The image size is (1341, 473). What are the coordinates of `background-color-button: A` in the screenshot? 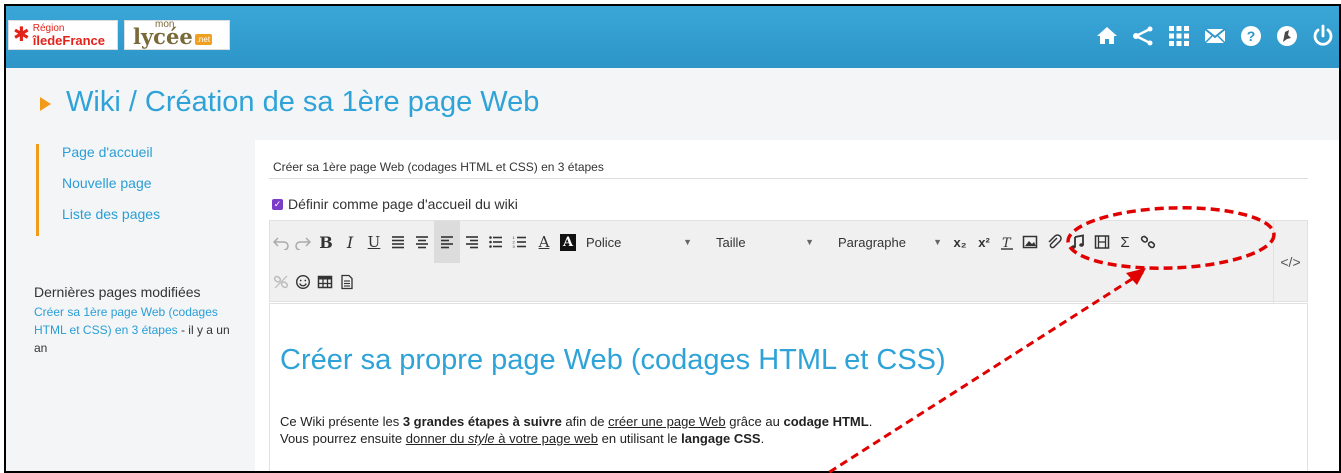 It's located at (568, 242).